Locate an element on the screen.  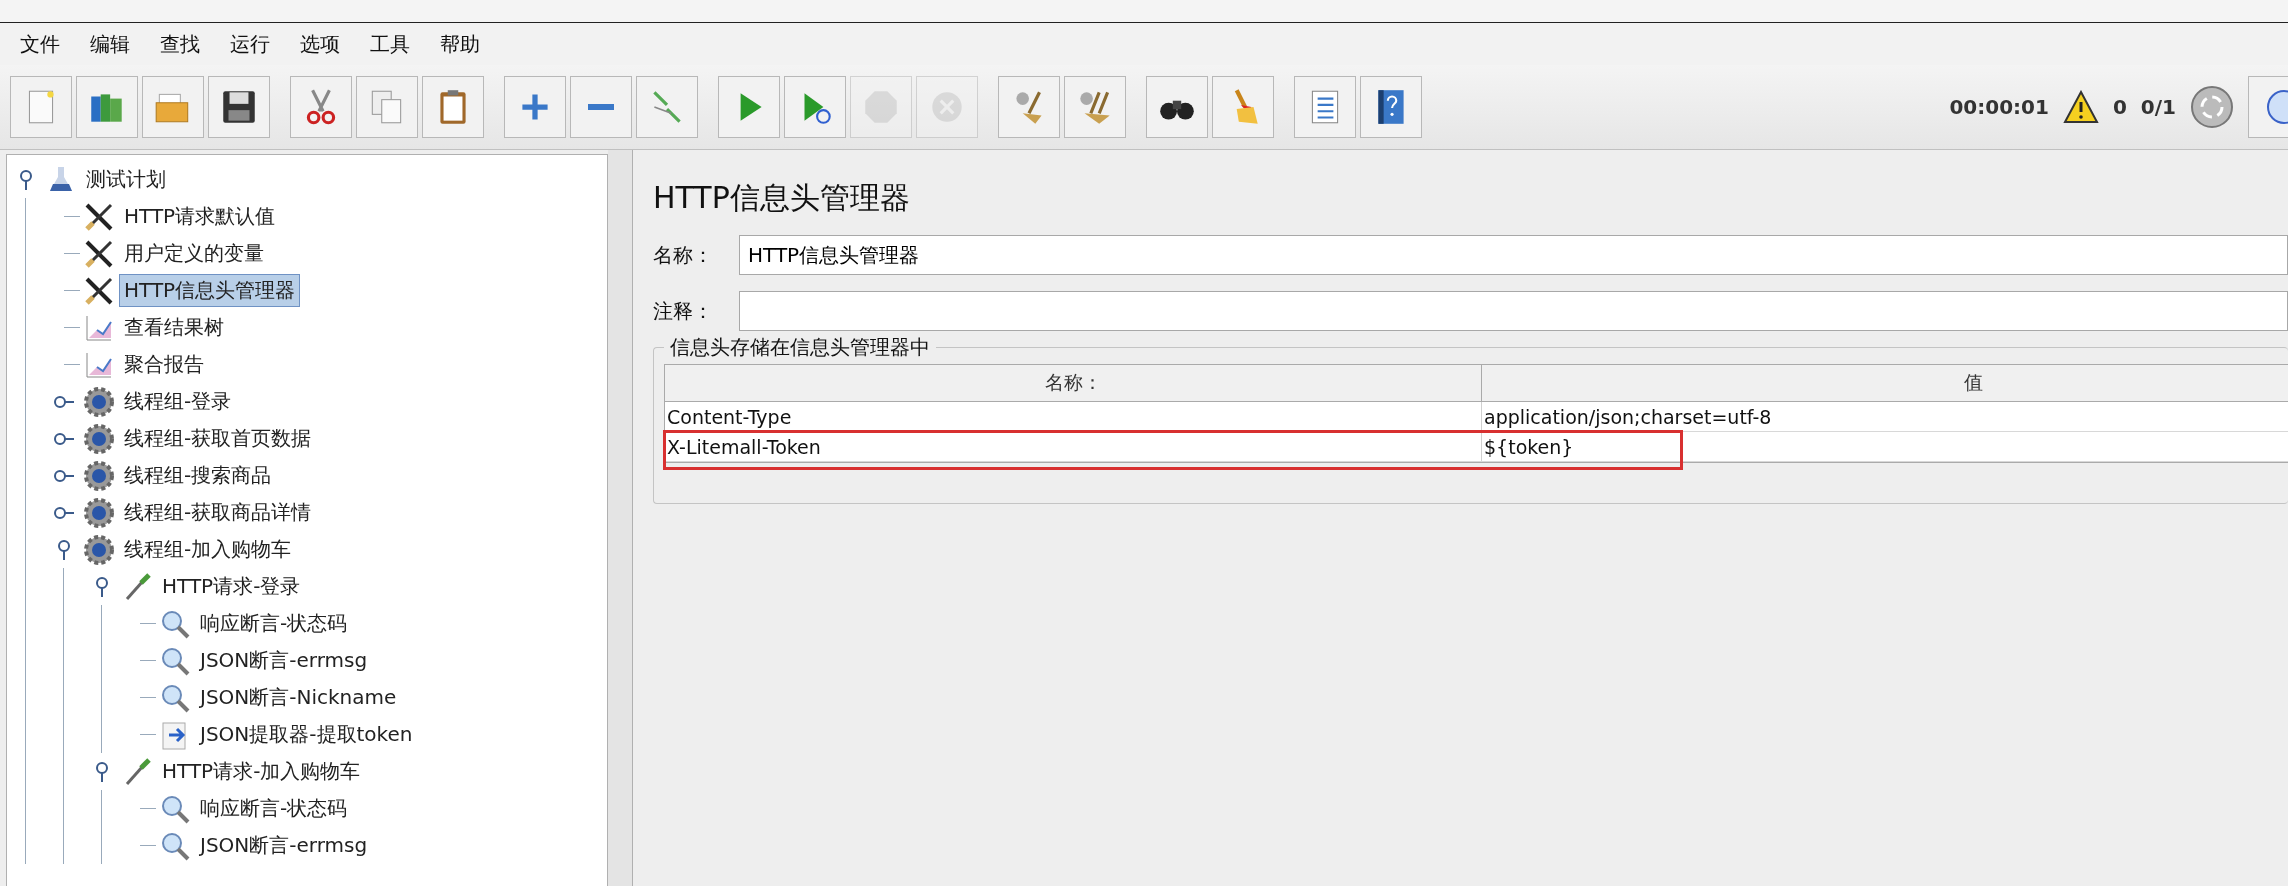
tree-item: 线程组-登录 is located at coordinates (178, 401).